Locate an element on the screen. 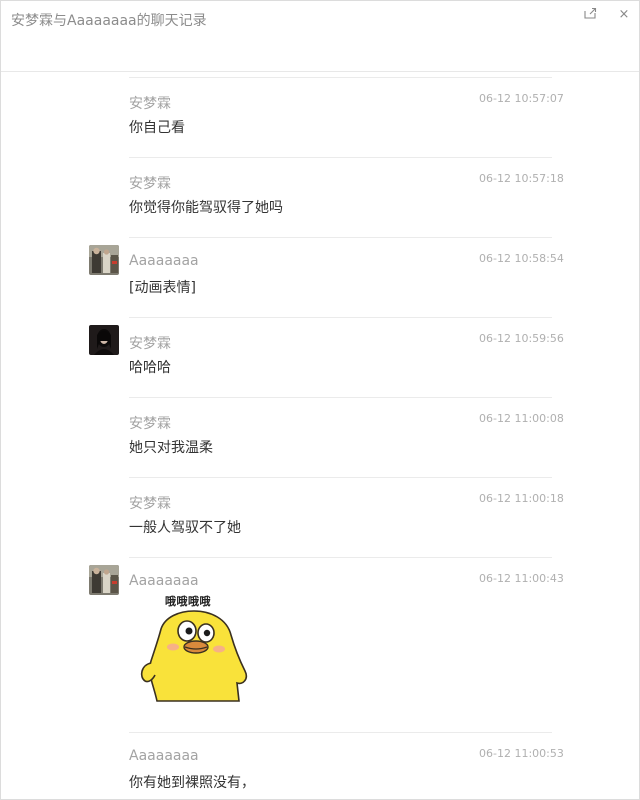 The height and width of the screenshot is (800, 640). message-item: 安梦霖 06-12 10:57:07 你自己看 is located at coordinates (320, 117).